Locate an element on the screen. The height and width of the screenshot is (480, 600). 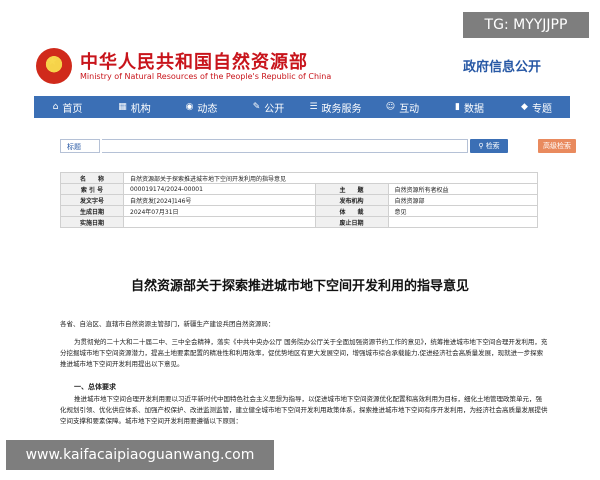
nav-label: 互动 is located at coordinates (409, 109).